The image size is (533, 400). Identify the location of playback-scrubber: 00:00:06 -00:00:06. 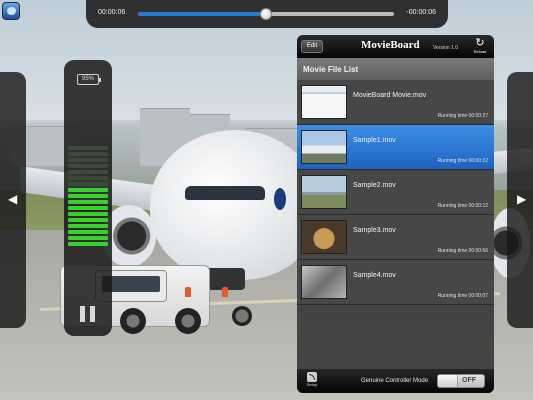
(267, 14).